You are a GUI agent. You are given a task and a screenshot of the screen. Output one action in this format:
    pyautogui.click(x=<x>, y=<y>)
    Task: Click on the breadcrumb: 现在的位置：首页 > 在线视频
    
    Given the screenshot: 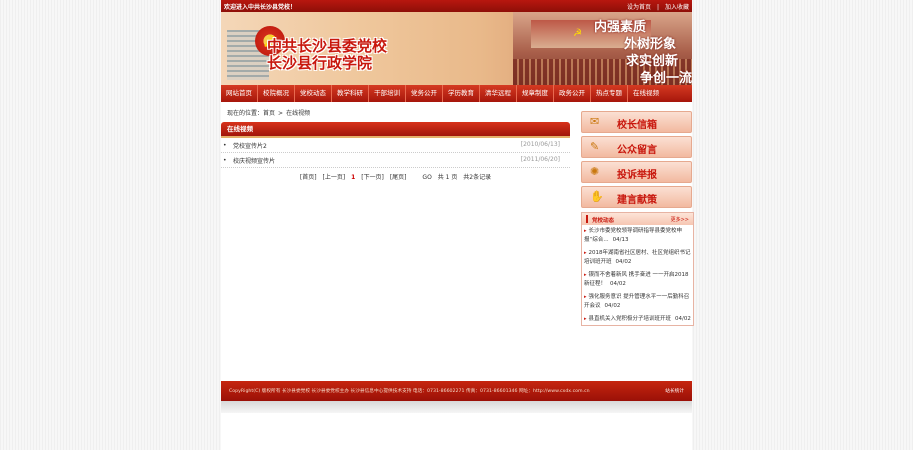 What is the action you would take?
    pyautogui.click(x=268, y=112)
    